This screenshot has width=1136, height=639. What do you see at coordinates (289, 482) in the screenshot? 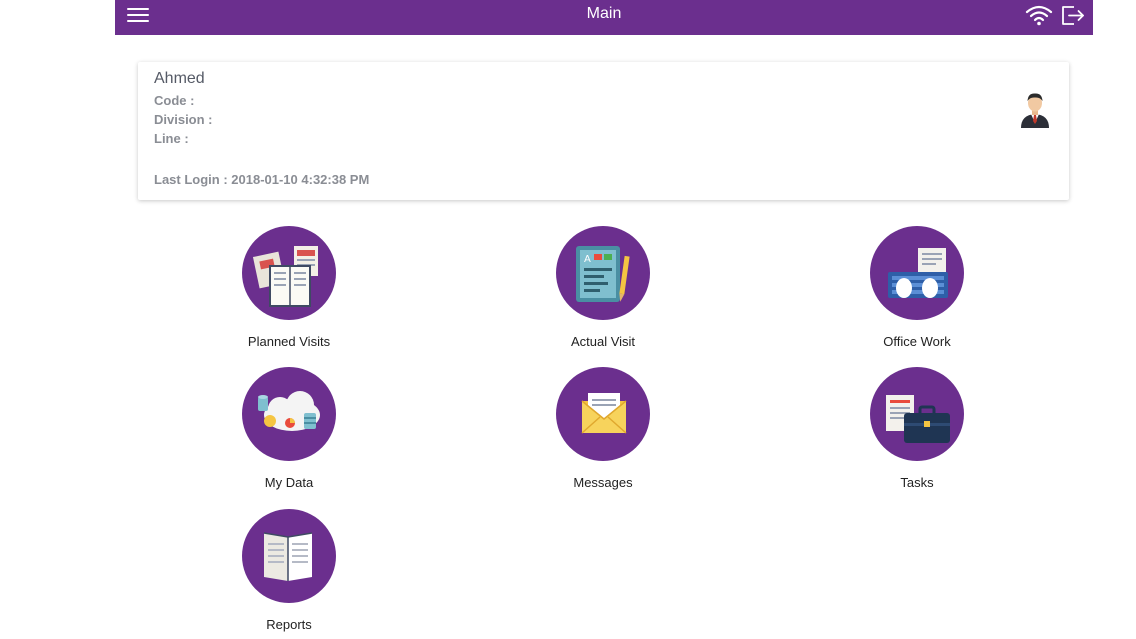
I see `tile-label: My Data` at bounding box center [289, 482].